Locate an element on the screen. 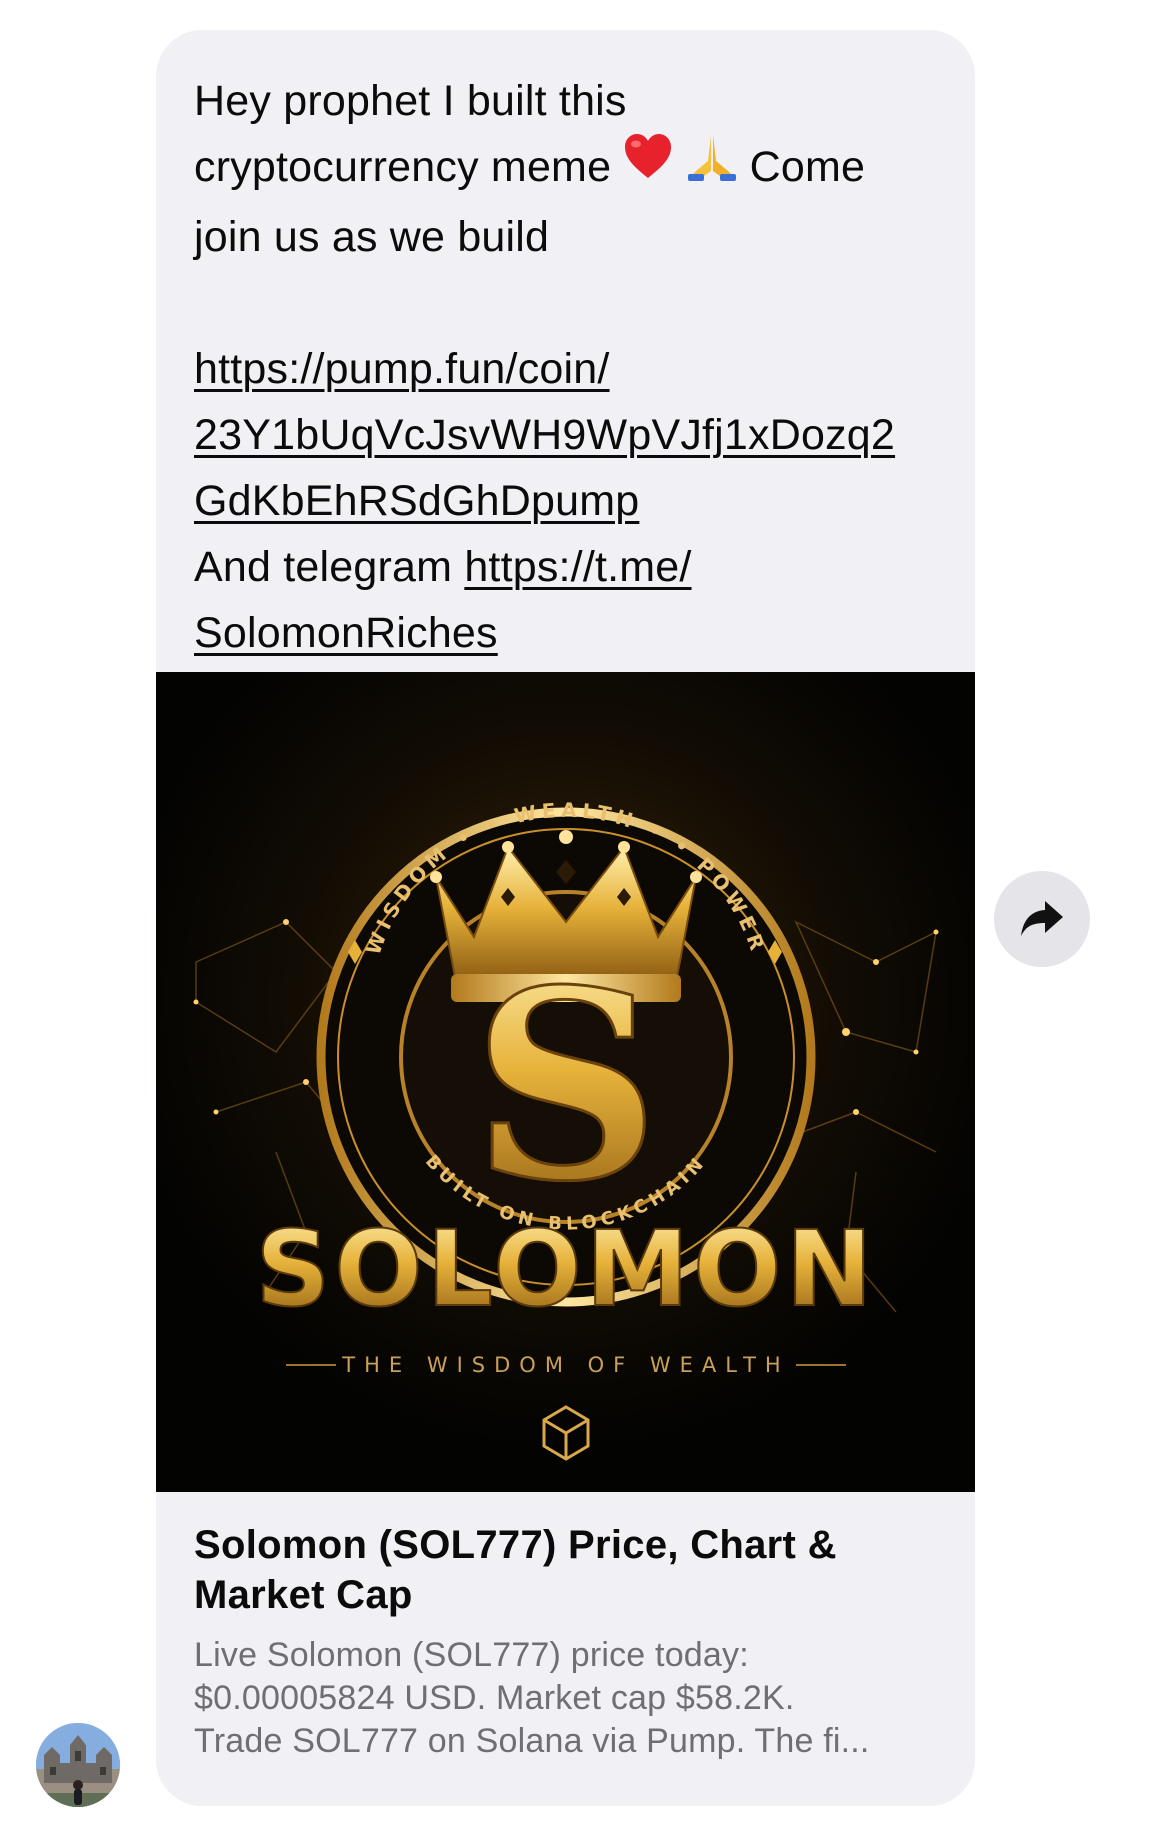 This screenshot has height=1838, width=1170. message-line-1: Hey prophet I built this is located at coordinates (410, 101).